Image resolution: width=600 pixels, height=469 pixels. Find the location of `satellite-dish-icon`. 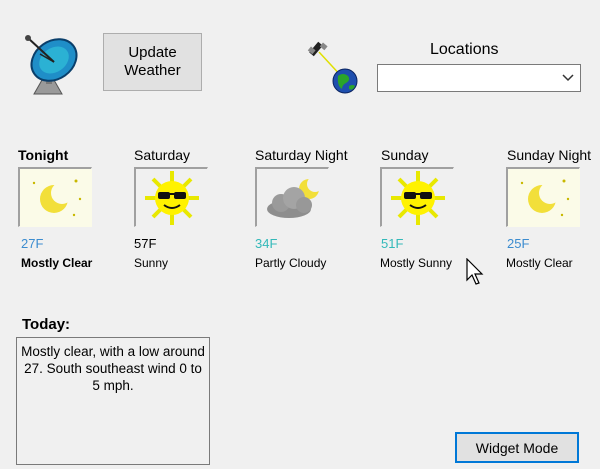

satellite-dish-icon is located at coordinates (51, 65).